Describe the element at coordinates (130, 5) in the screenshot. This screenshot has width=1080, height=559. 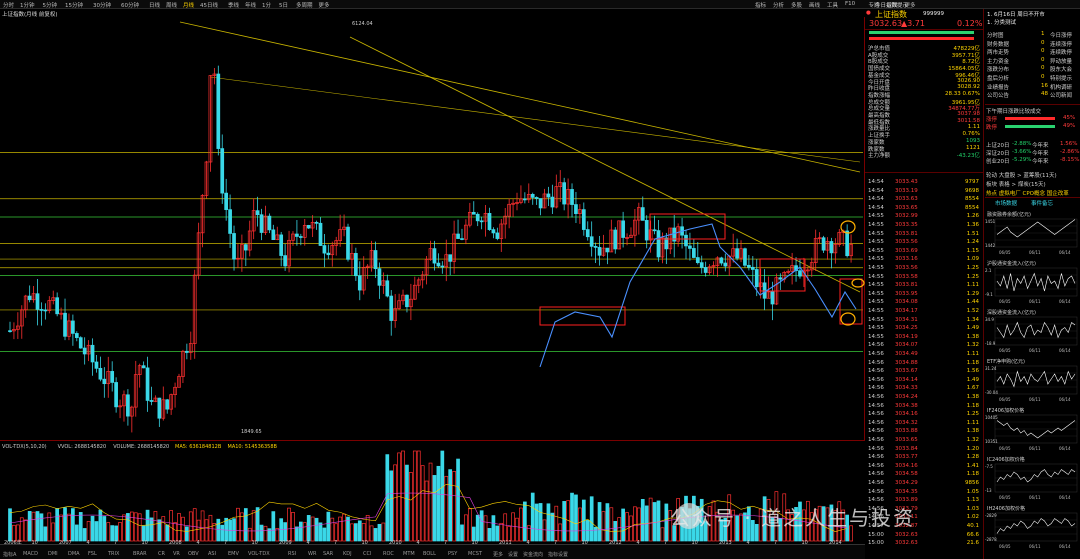
I see `period-tab-5: 60分钟` at that location.